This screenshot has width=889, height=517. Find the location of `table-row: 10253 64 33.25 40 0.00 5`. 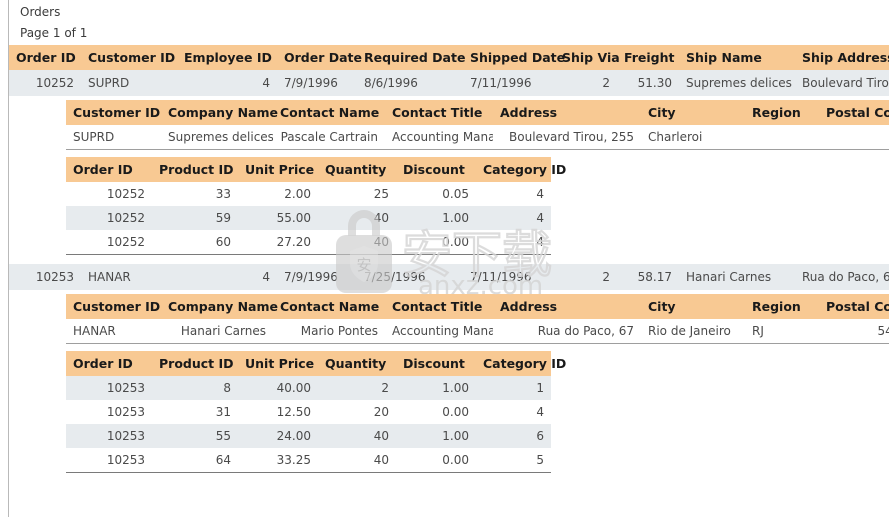

table-row: 10253 64 33.25 40 0.00 5 is located at coordinates (308, 460).